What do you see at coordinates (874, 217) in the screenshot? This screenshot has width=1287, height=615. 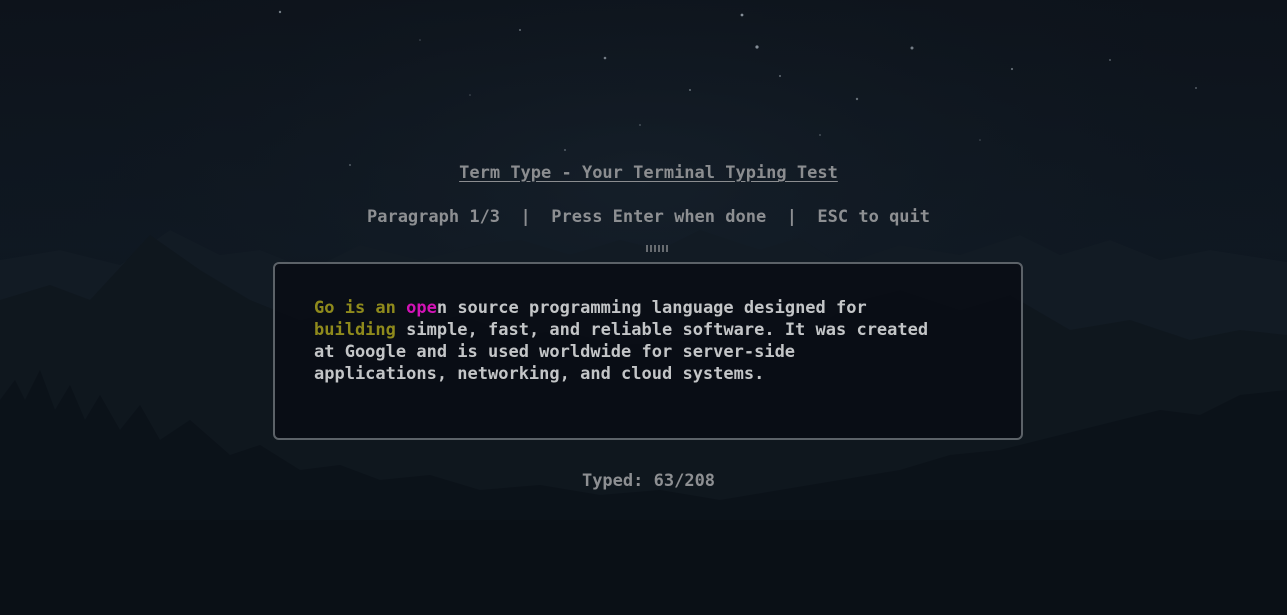 I see `quit-hint: ESC to quit` at bounding box center [874, 217].